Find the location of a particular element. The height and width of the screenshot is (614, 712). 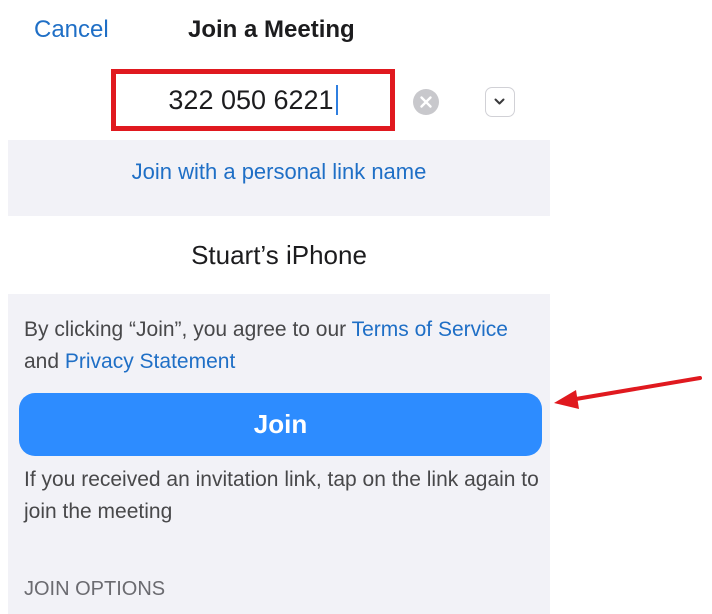

join-with-personal-link-button: Join with a personal link name is located at coordinates (279, 176).